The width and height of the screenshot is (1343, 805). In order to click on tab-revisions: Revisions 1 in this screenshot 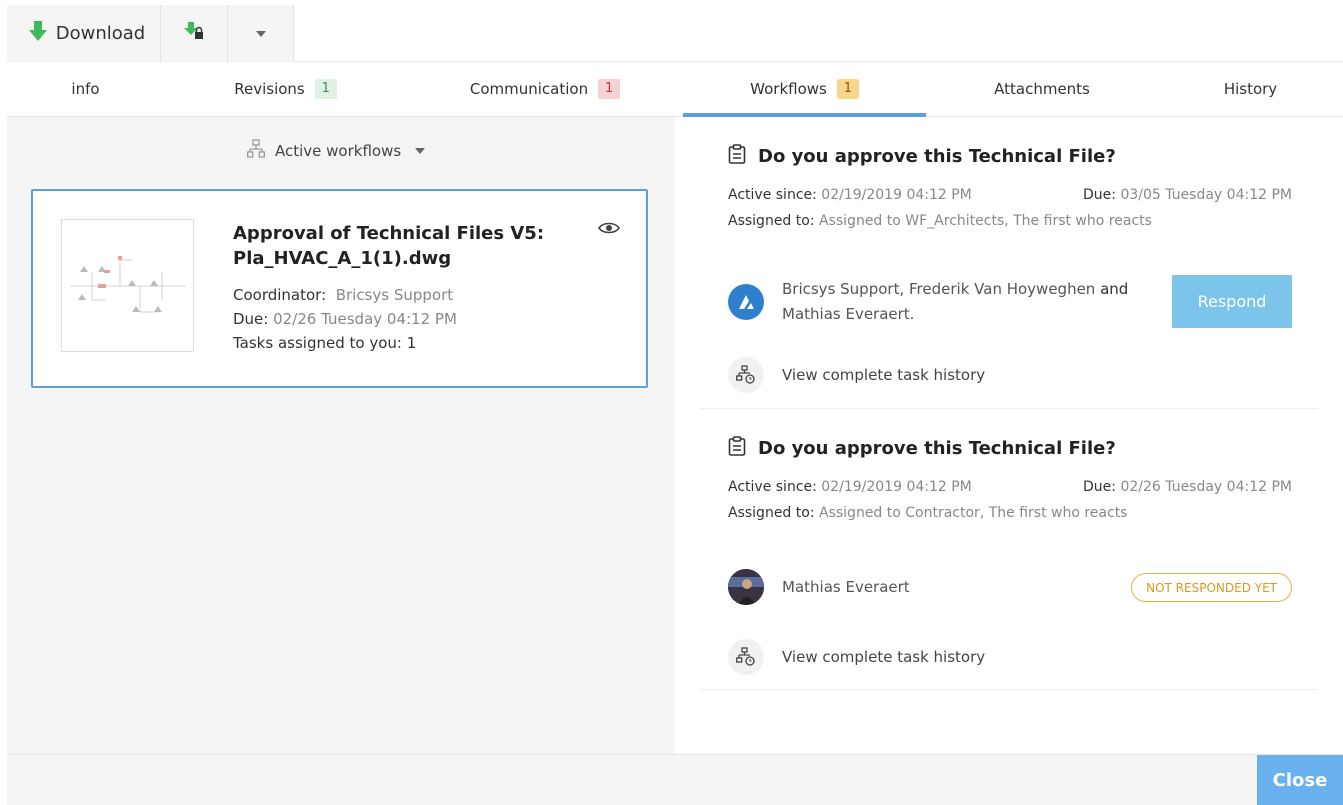, I will do `click(285, 89)`.